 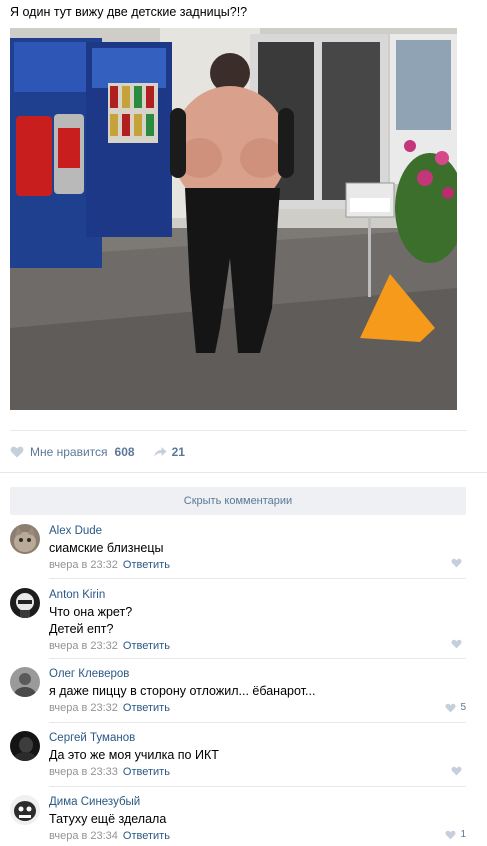 What do you see at coordinates (124, 452) in the screenshot?
I see `like-count: 608` at bounding box center [124, 452].